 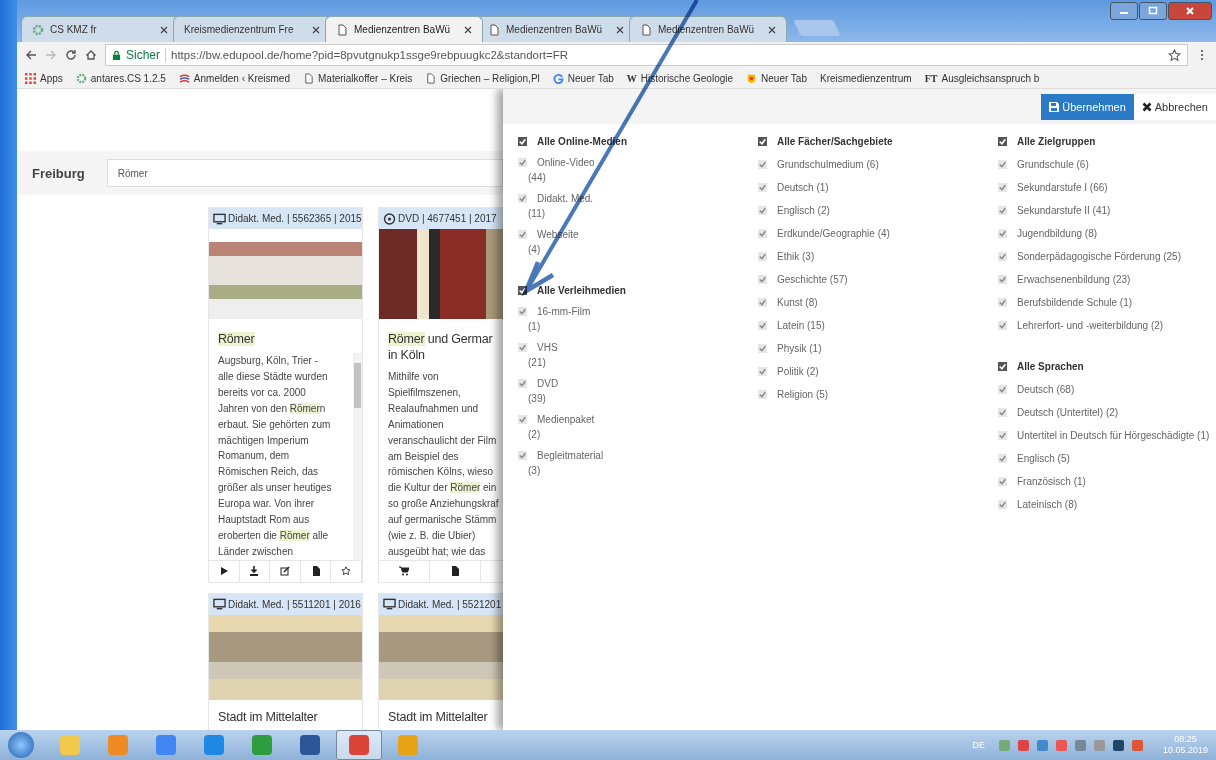 What do you see at coordinates (646, 55) in the screenshot?
I see `address-bar: Sicher https://bw.edupool.de/home?pid=8pvutgnukp1ssge9rebpuugkc2&standort=FR` at bounding box center [646, 55].